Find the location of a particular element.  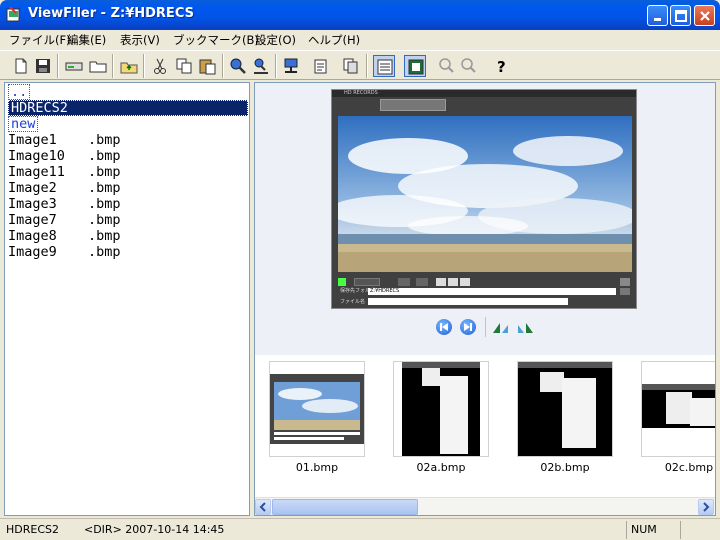

file-name: Image1 is located at coordinates (32, 140).